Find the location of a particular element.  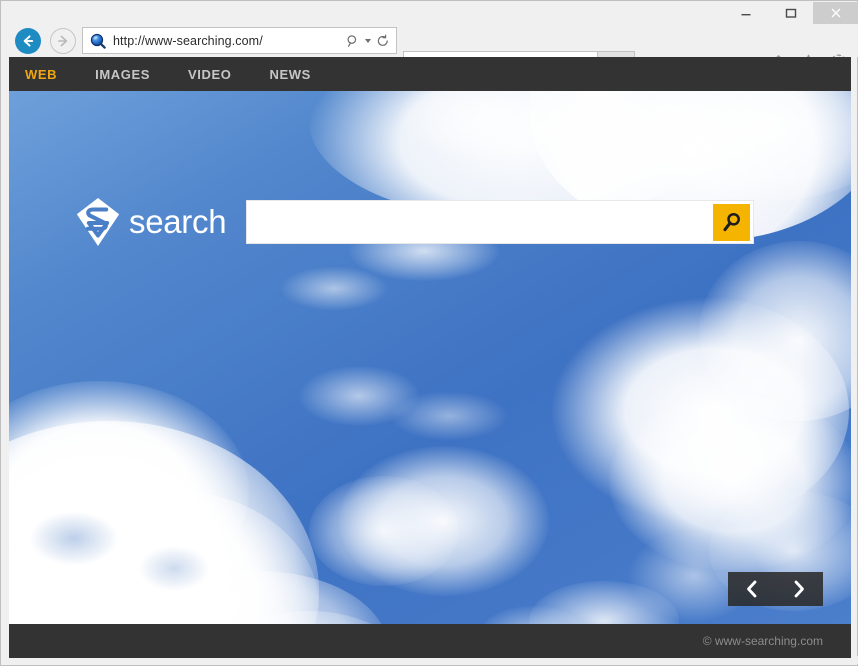

chevron-left-icon is located at coordinates (751, 589).